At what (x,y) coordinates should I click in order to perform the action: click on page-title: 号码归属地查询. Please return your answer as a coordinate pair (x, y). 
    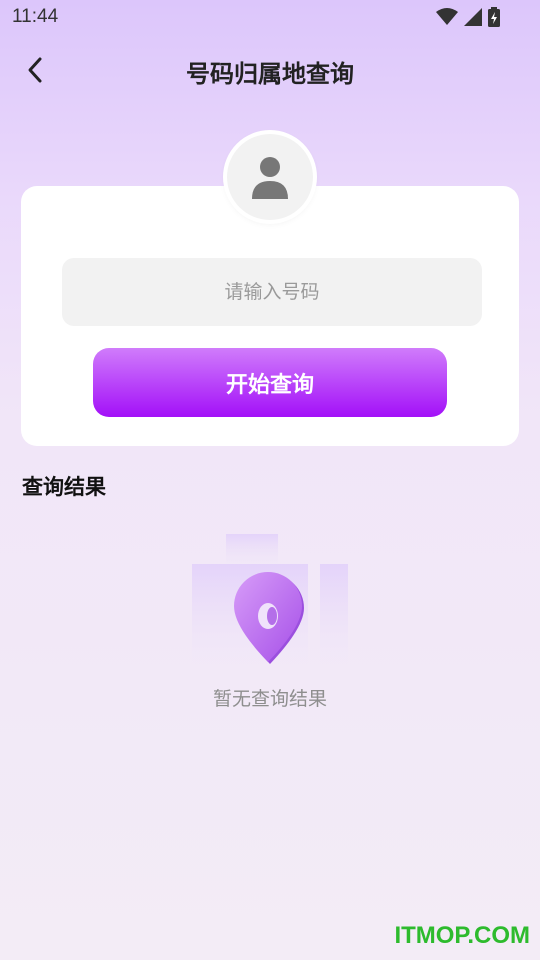
    Looking at the image, I should click on (270, 74).